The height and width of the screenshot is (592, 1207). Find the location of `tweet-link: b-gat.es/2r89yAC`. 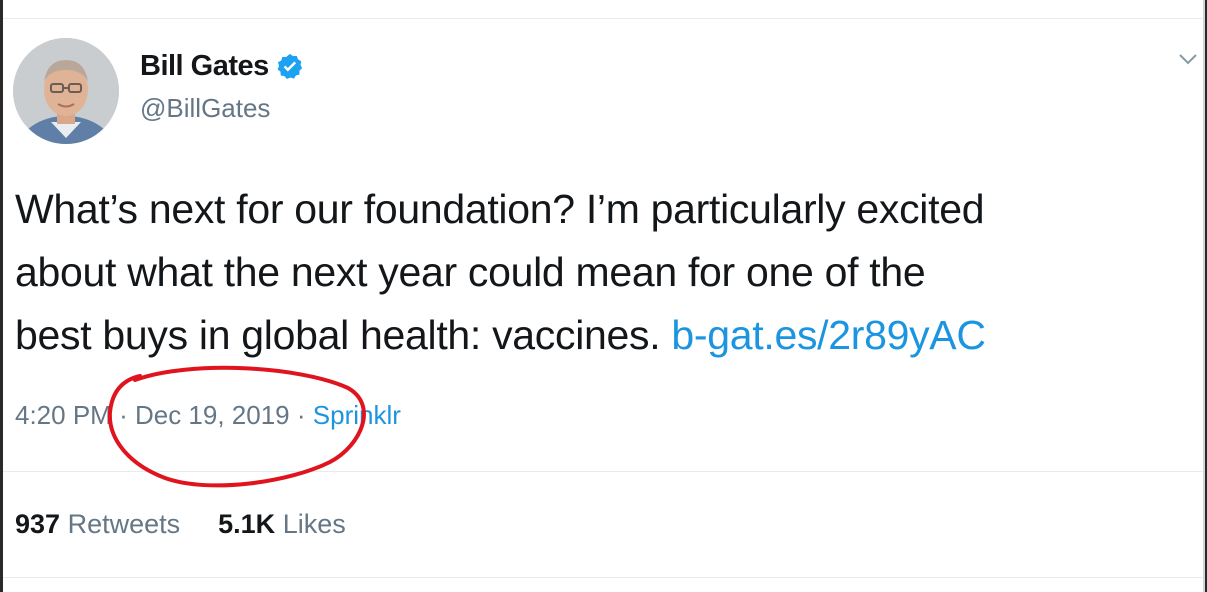

tweet-link: b-gat.es/2r89yAC is located at coordinates (828, 335).